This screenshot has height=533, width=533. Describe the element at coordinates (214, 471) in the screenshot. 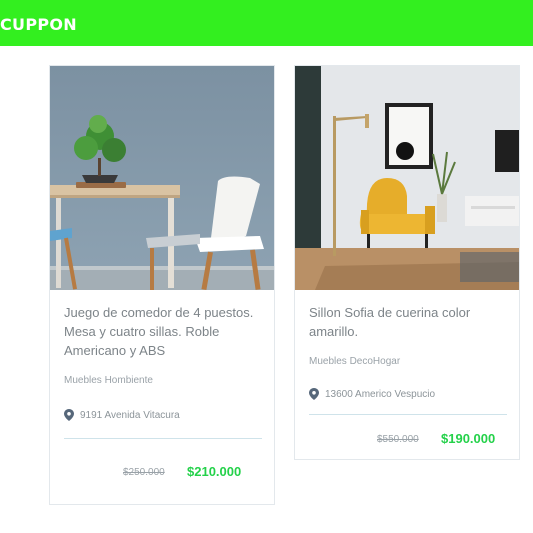

I see `sale-price: $210.000` at that location.